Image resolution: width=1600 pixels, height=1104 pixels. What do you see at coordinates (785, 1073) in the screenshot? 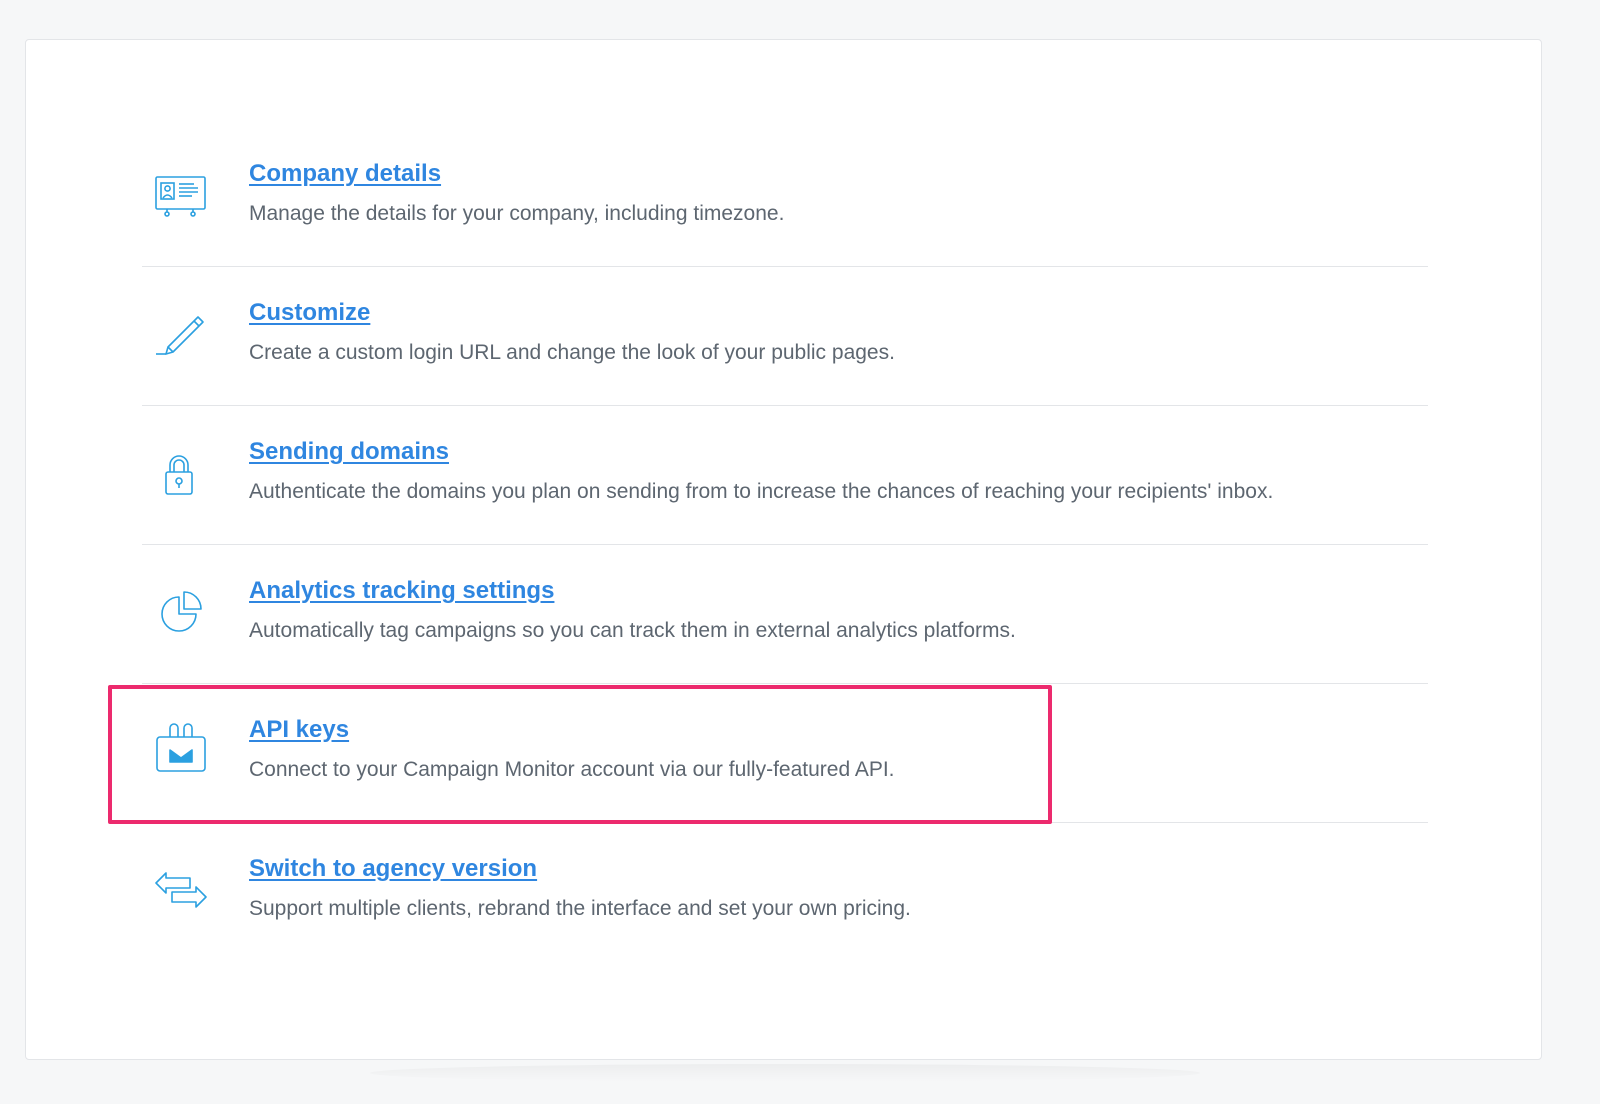
I see `card-bottom-shadow` at bounding box center [785, 1073].